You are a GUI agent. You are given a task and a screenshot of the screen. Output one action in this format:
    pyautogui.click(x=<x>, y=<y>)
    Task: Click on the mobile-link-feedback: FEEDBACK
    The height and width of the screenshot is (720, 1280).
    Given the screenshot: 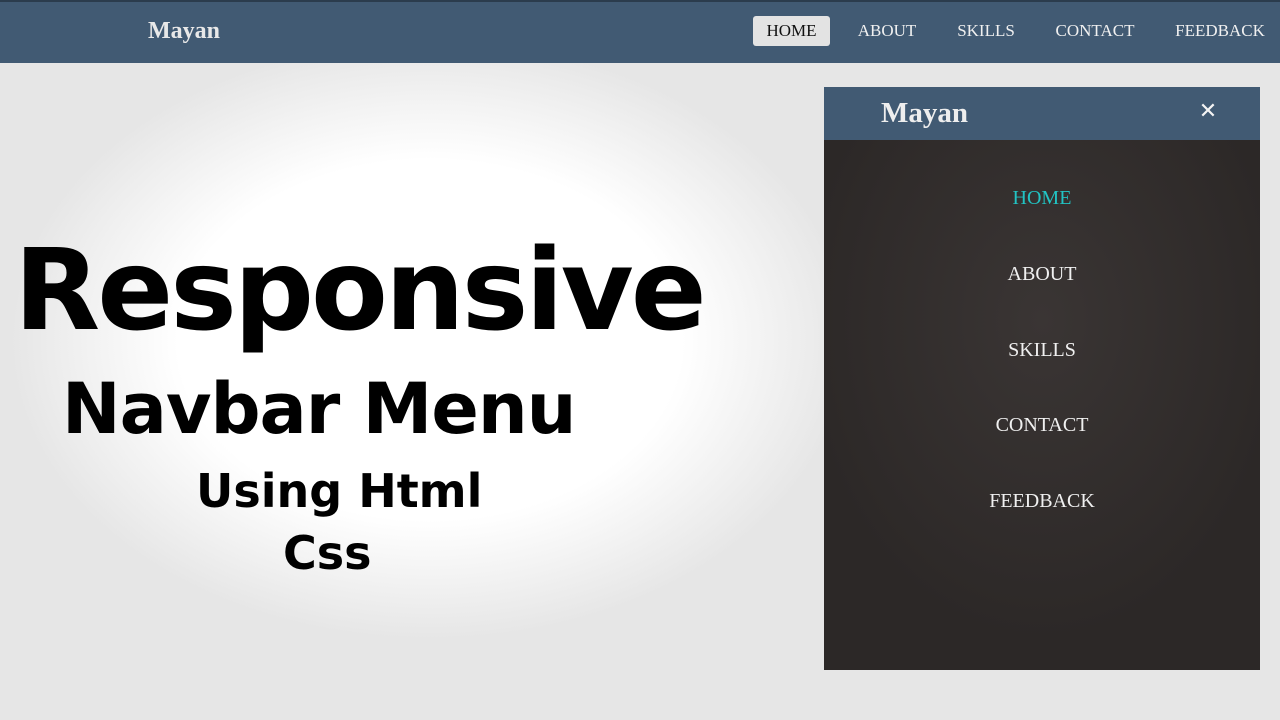 What is the action you would take?
    pyautogui.click(x=1042, y=501)
    